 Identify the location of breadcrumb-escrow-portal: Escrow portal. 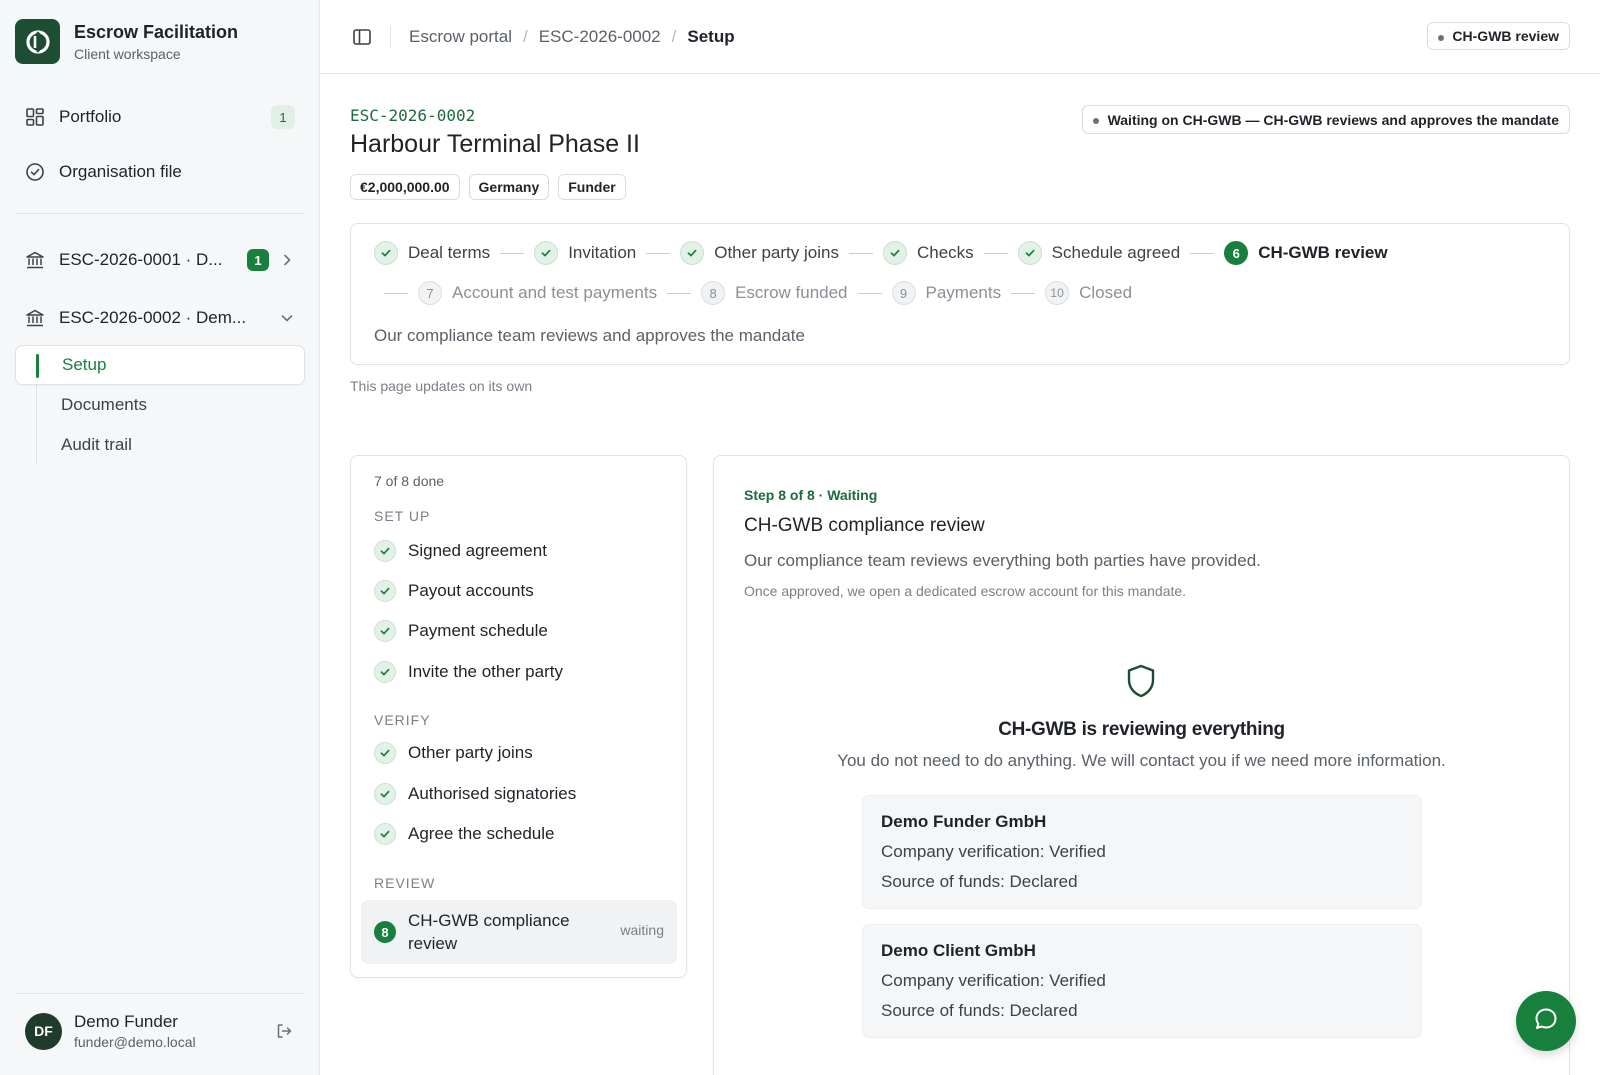
(460, 37).